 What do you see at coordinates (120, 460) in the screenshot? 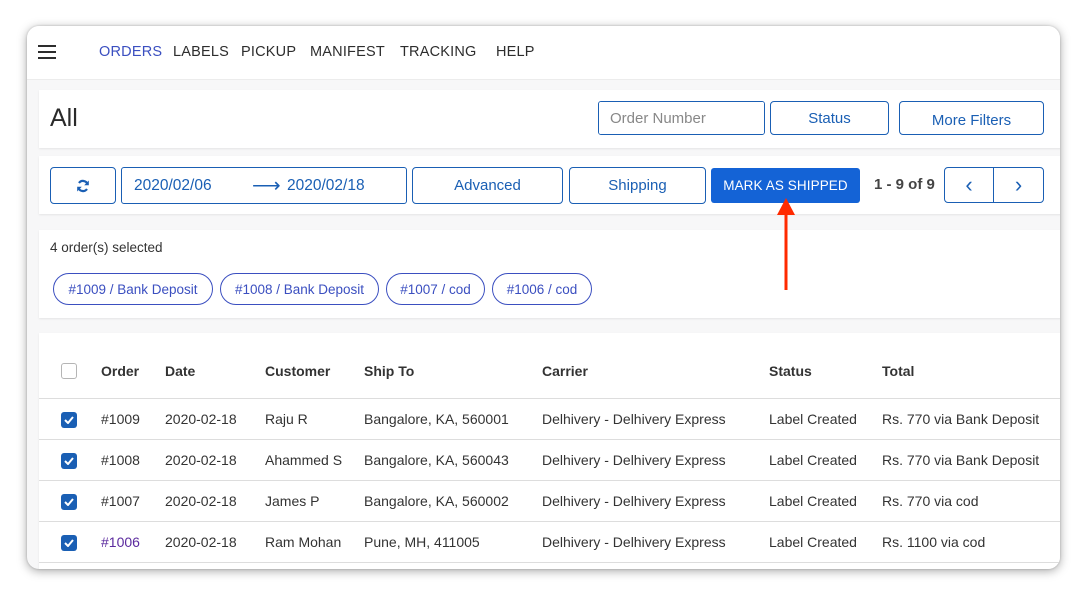
I see `order-number-link: #1008` at bounding box center [120, 460].